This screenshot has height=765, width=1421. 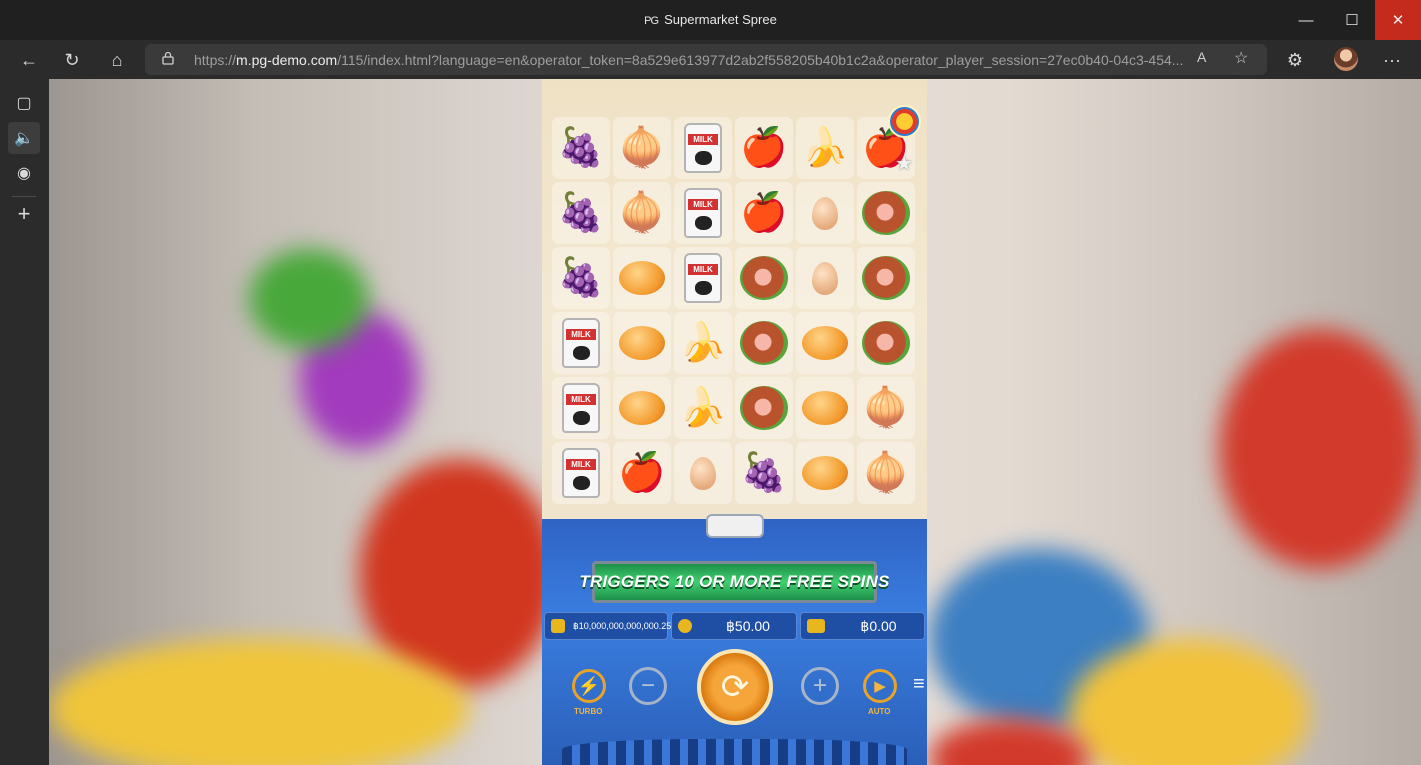 What do you see at coordinates (287, 60) in the screenshot?
I see `url-host: m.pg-demo.com` at bounding box center [287, 60].